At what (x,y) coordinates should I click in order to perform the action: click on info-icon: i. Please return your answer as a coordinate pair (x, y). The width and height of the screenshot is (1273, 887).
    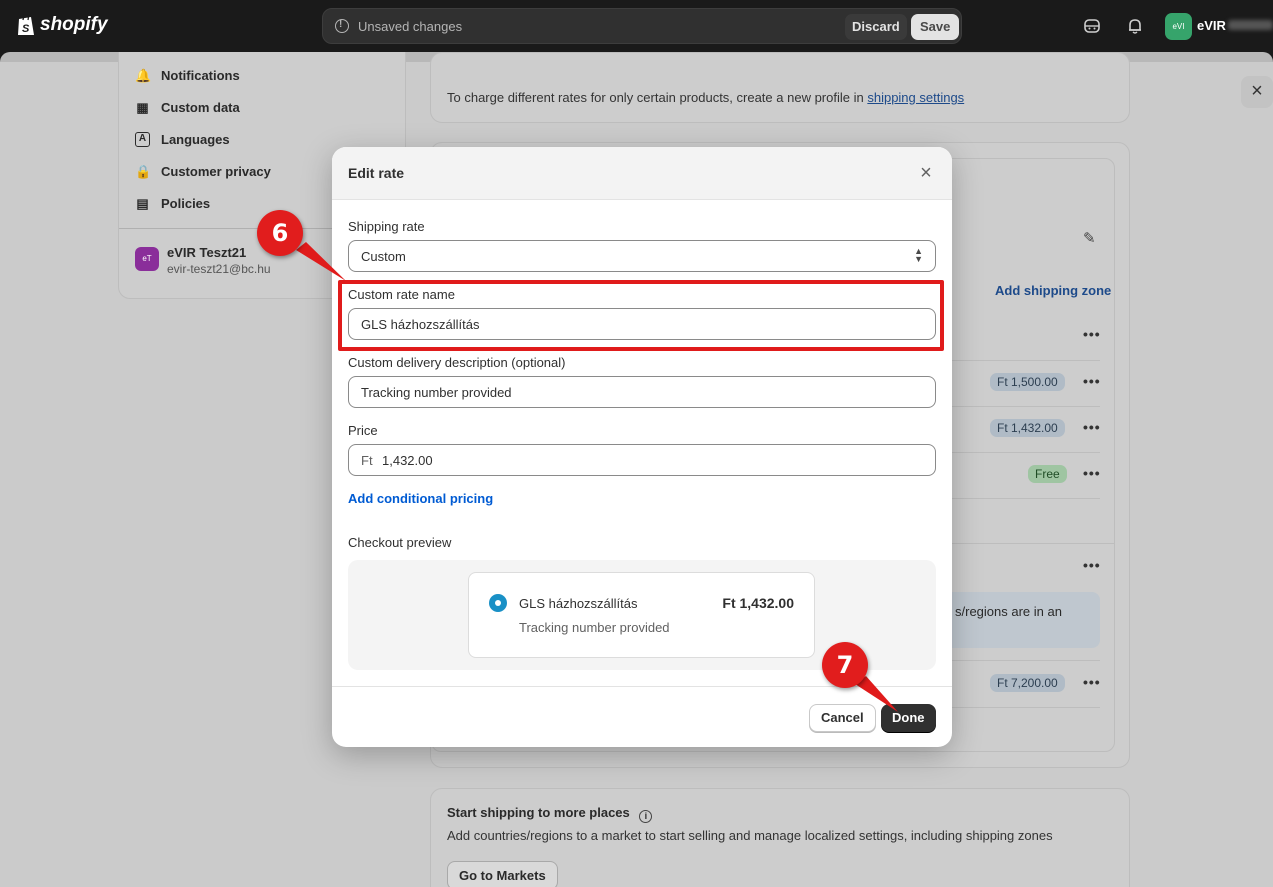
    Looking at the image, I should click on (646, 816).